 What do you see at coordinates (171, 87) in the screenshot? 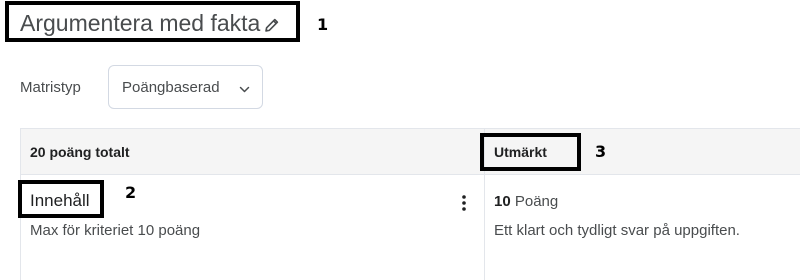
I see `matrix-type-value: Poängbaserad` at bounding box center [171, 87].